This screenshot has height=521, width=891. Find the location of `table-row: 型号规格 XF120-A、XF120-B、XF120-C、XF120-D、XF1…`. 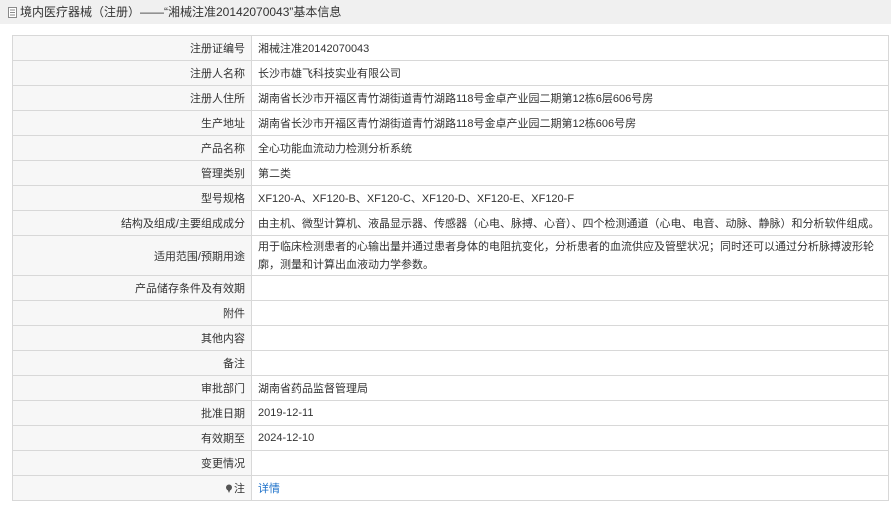

table-row: 型号规格 XF120-A、XF120-B、XF120-C、XF120-D、XF1… is located at coordinates (450, 198).